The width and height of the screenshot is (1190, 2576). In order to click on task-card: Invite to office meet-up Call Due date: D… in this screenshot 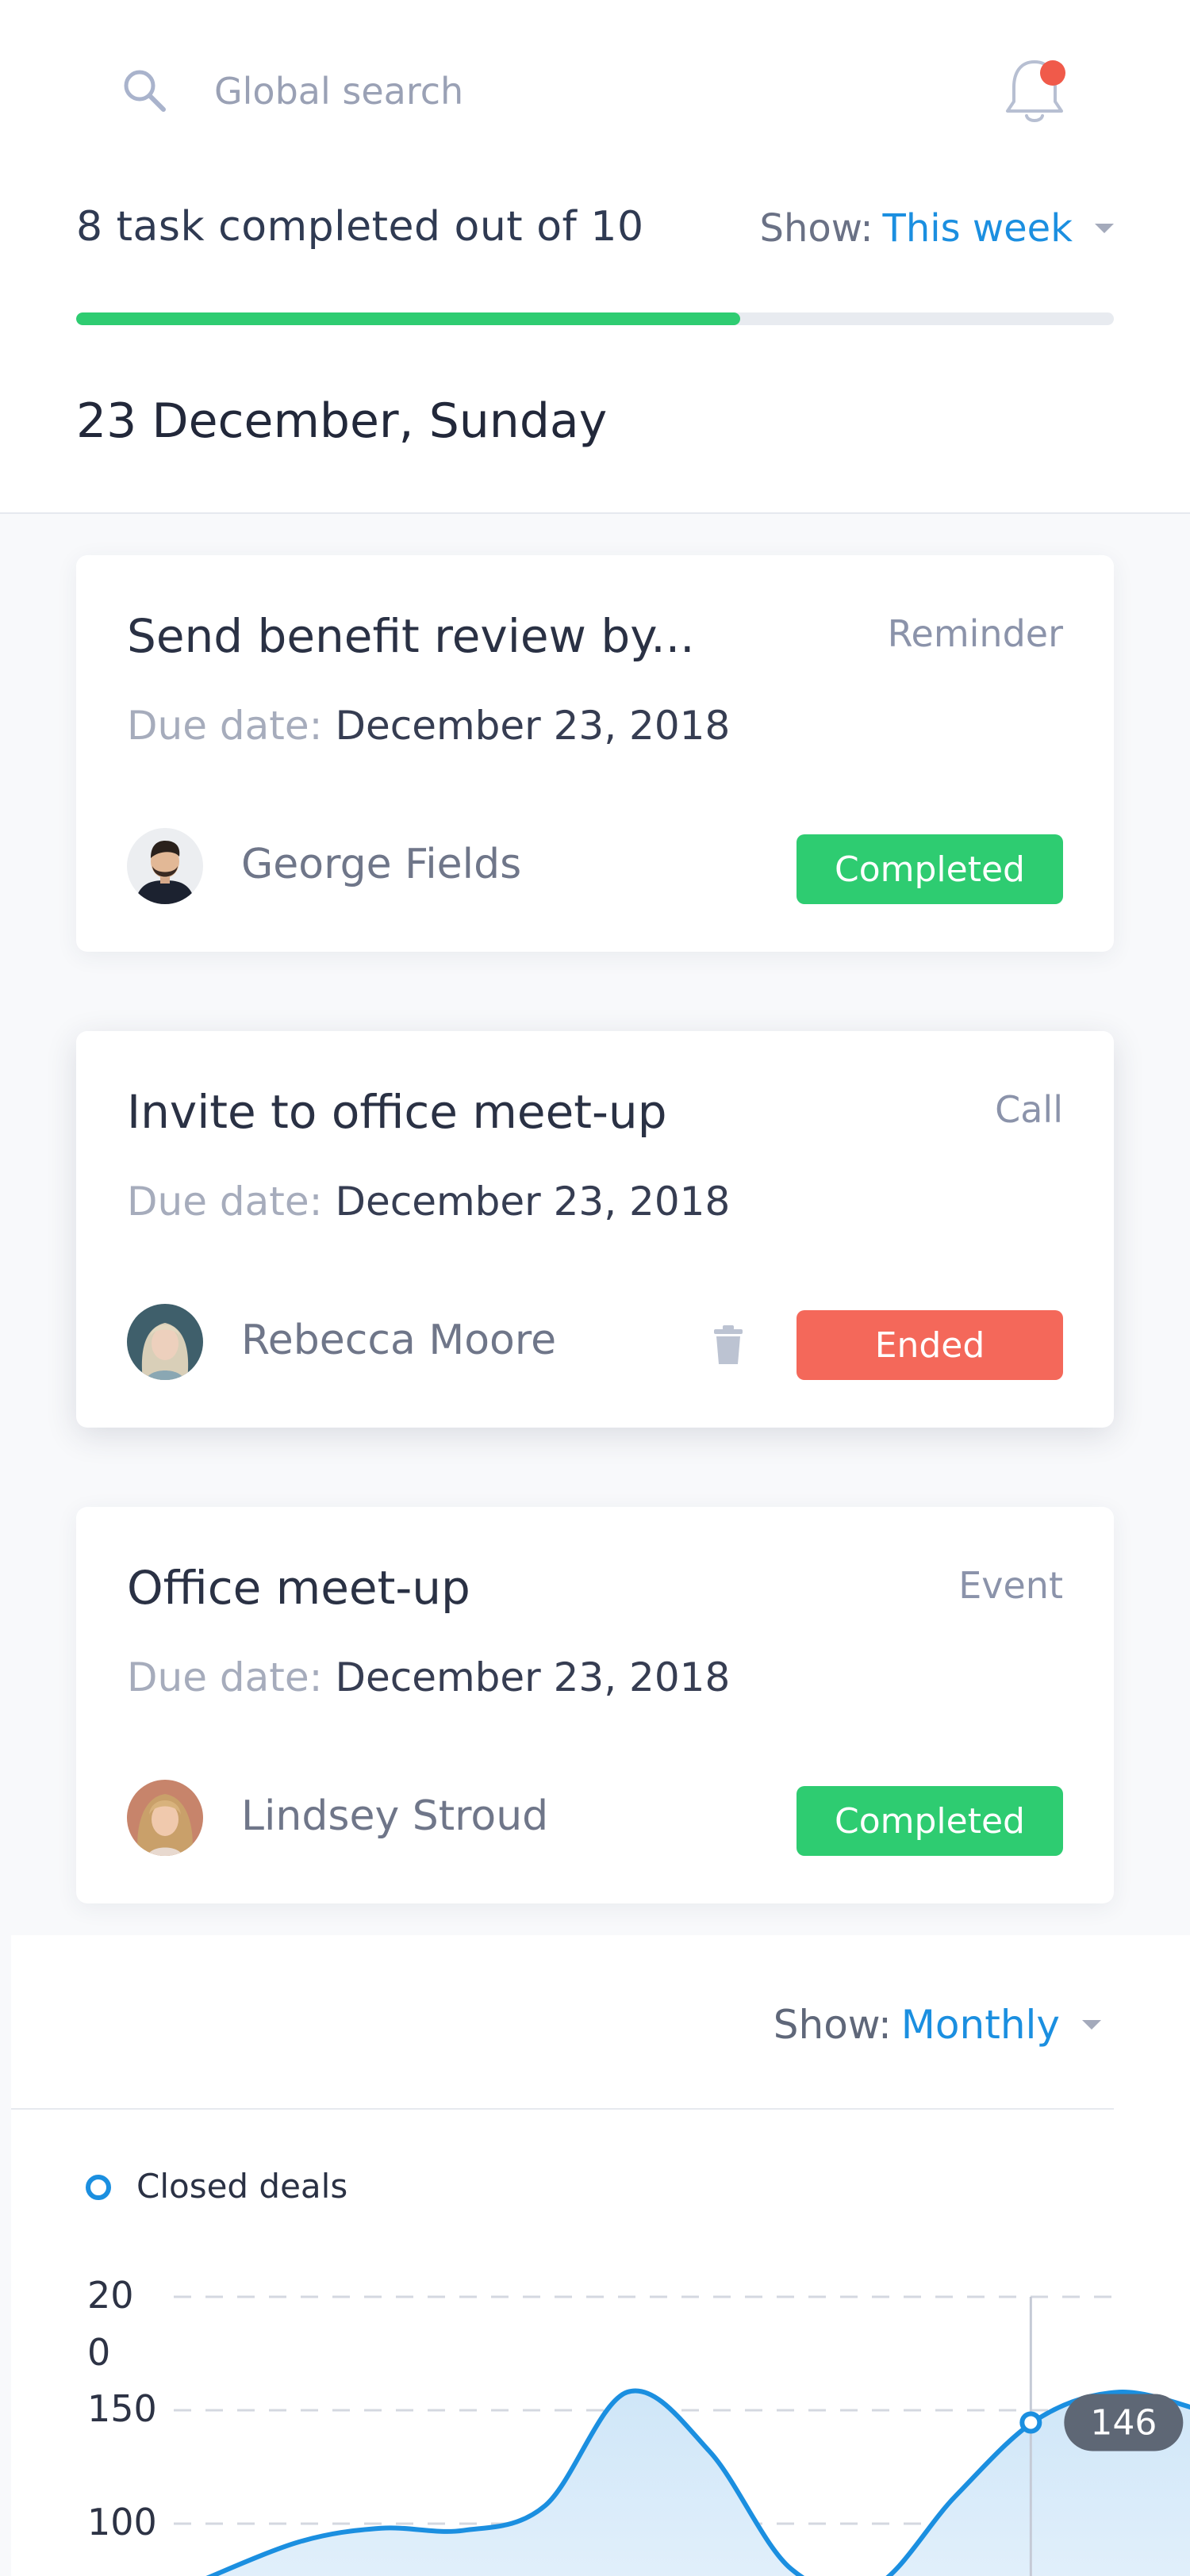, I will do `click(595, 1230)`.